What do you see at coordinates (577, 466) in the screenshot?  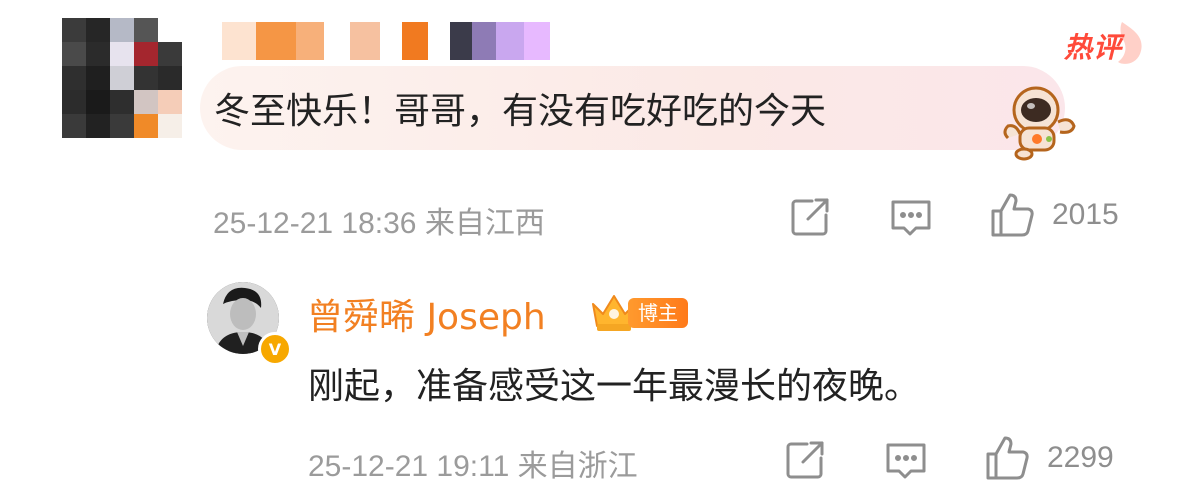 I see `reply-location: 来自浙江` at bounding box center [577, 466].